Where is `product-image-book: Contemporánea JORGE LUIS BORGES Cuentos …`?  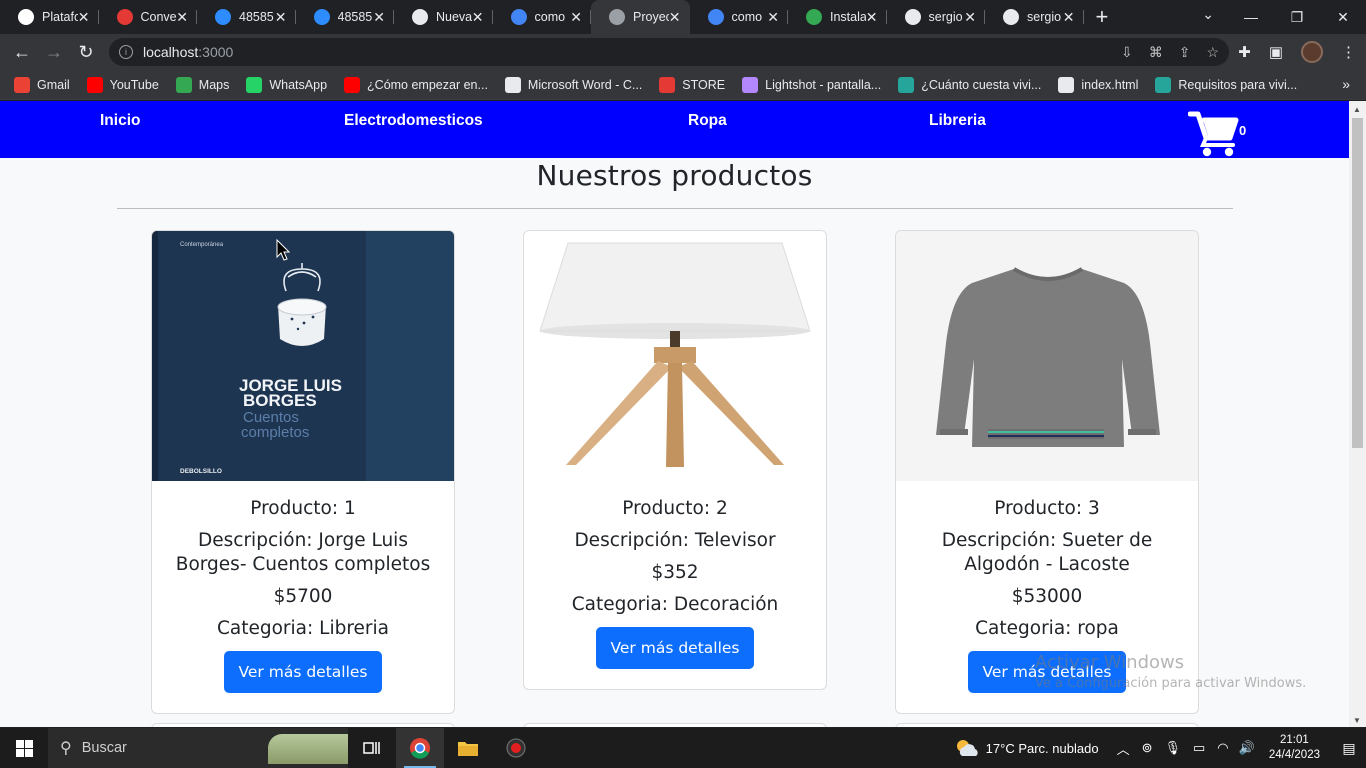 product-image-book: Contemporánea JORGE LUIS BORGES Cuentos … is located at coordinates (303, 356).